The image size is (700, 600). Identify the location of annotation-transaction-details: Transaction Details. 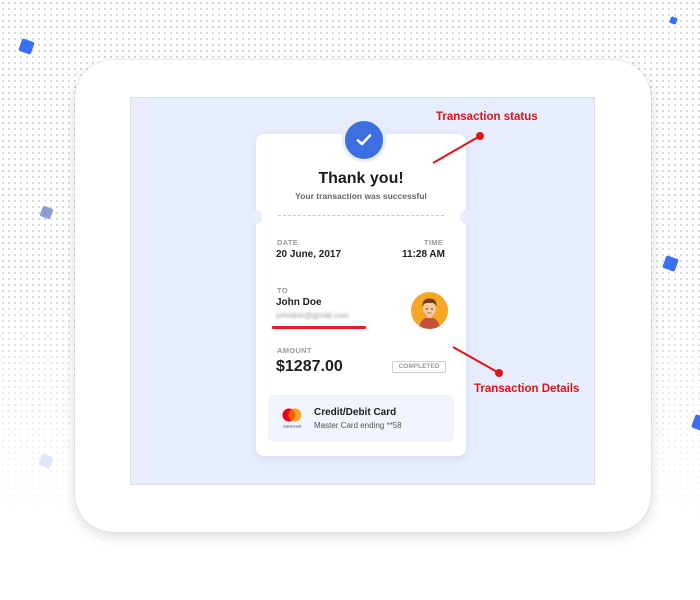
(527, 389).